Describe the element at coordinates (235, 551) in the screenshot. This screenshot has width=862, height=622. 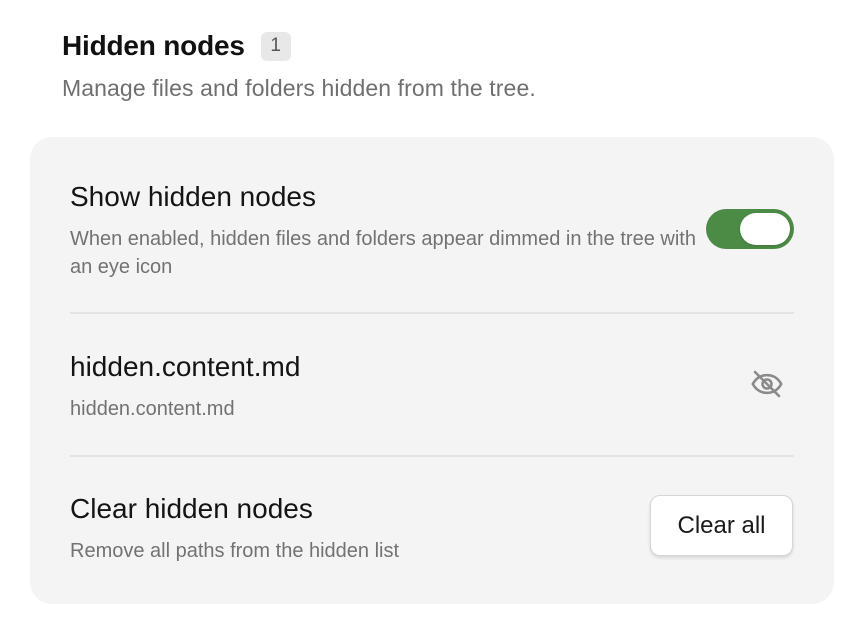
I see `clear-hidden-description: Remove all paths from the hidden list` at that location.